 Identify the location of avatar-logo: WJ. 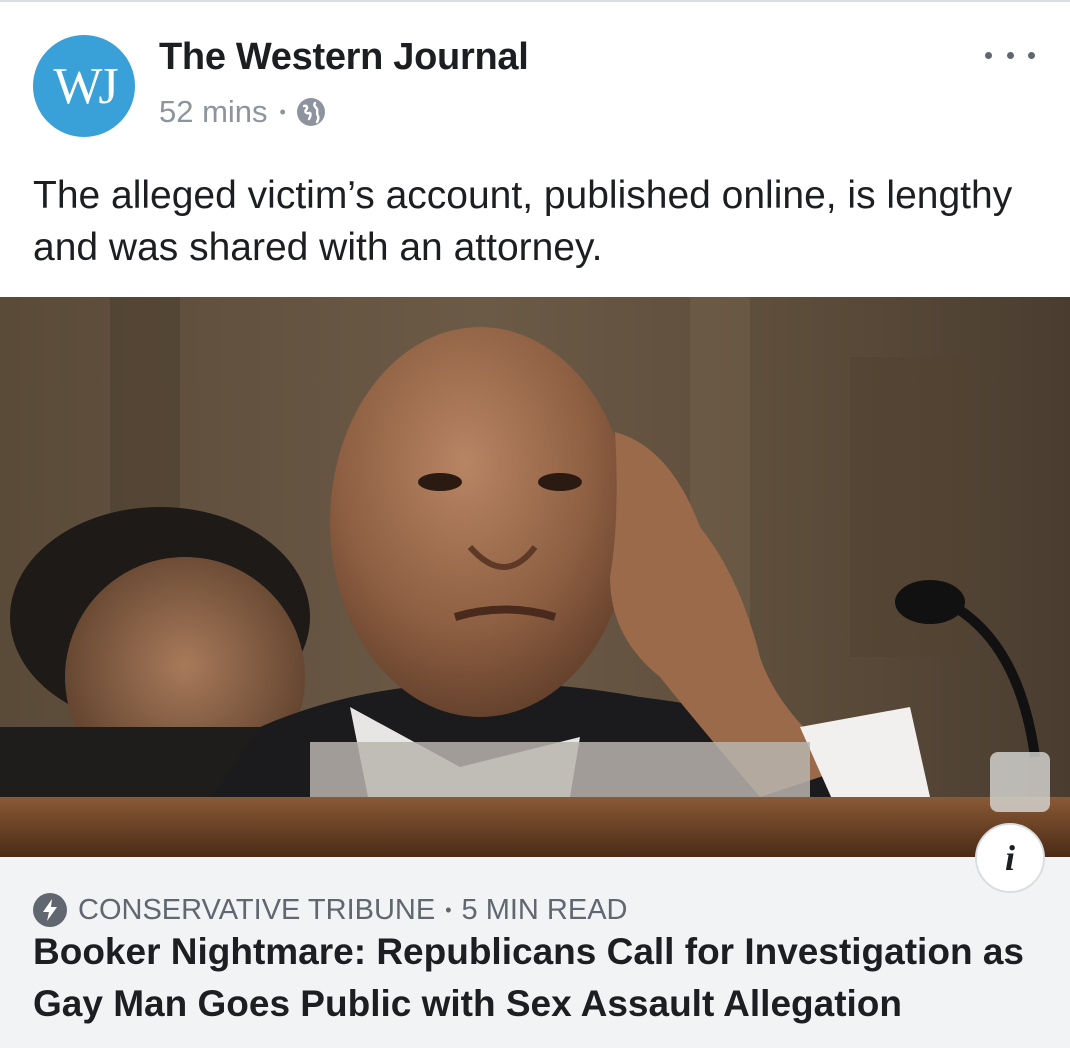
(85, 86).